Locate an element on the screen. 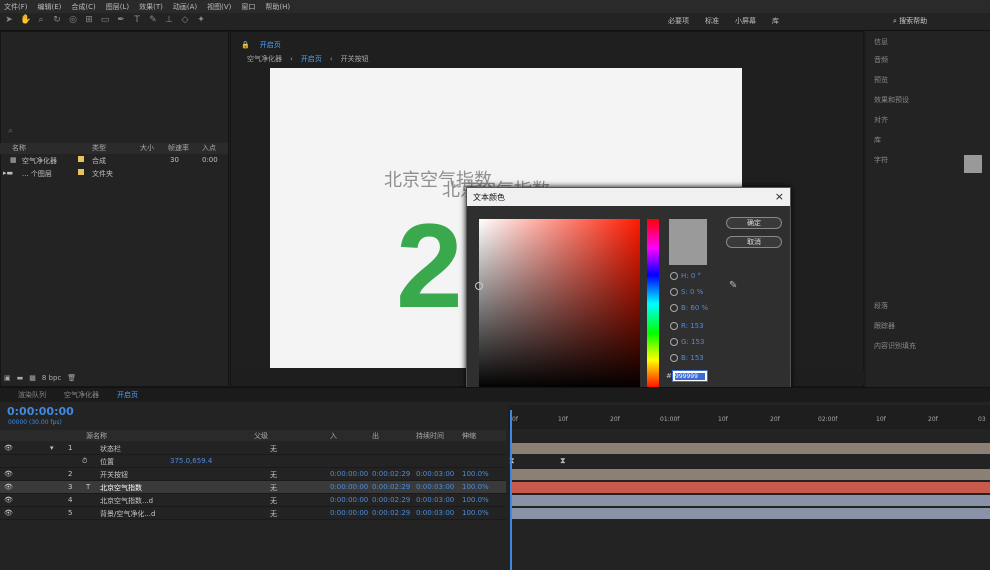 The width and height of the screenshot is (990, 570). menu-help: 帮助(H) is located at coordinates (277, 7).